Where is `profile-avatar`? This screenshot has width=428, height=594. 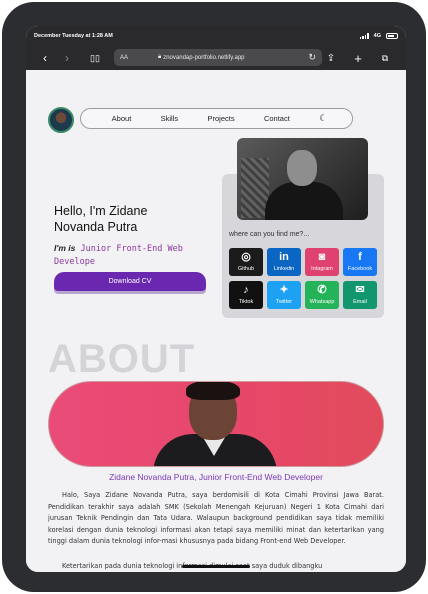 profile-avatar is located at coordinates (61, 120).